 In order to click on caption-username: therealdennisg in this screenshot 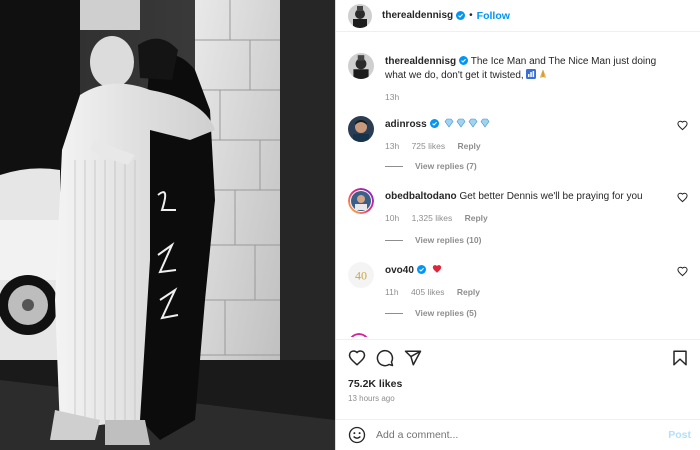, I will do `click(420, 61)`.